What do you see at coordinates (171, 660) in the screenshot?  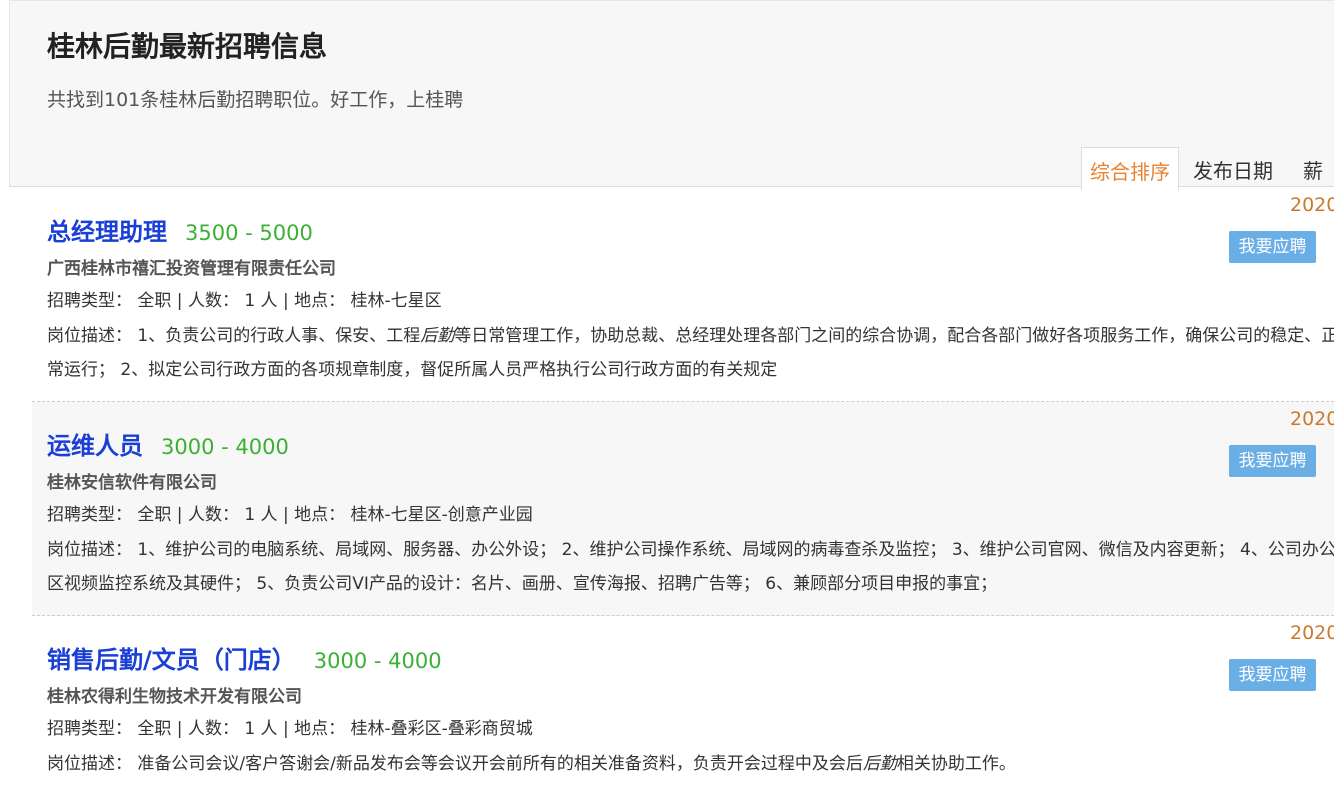 I see `job-title: 销售后勤/文员（门店）` at bounding box center [171, 660].